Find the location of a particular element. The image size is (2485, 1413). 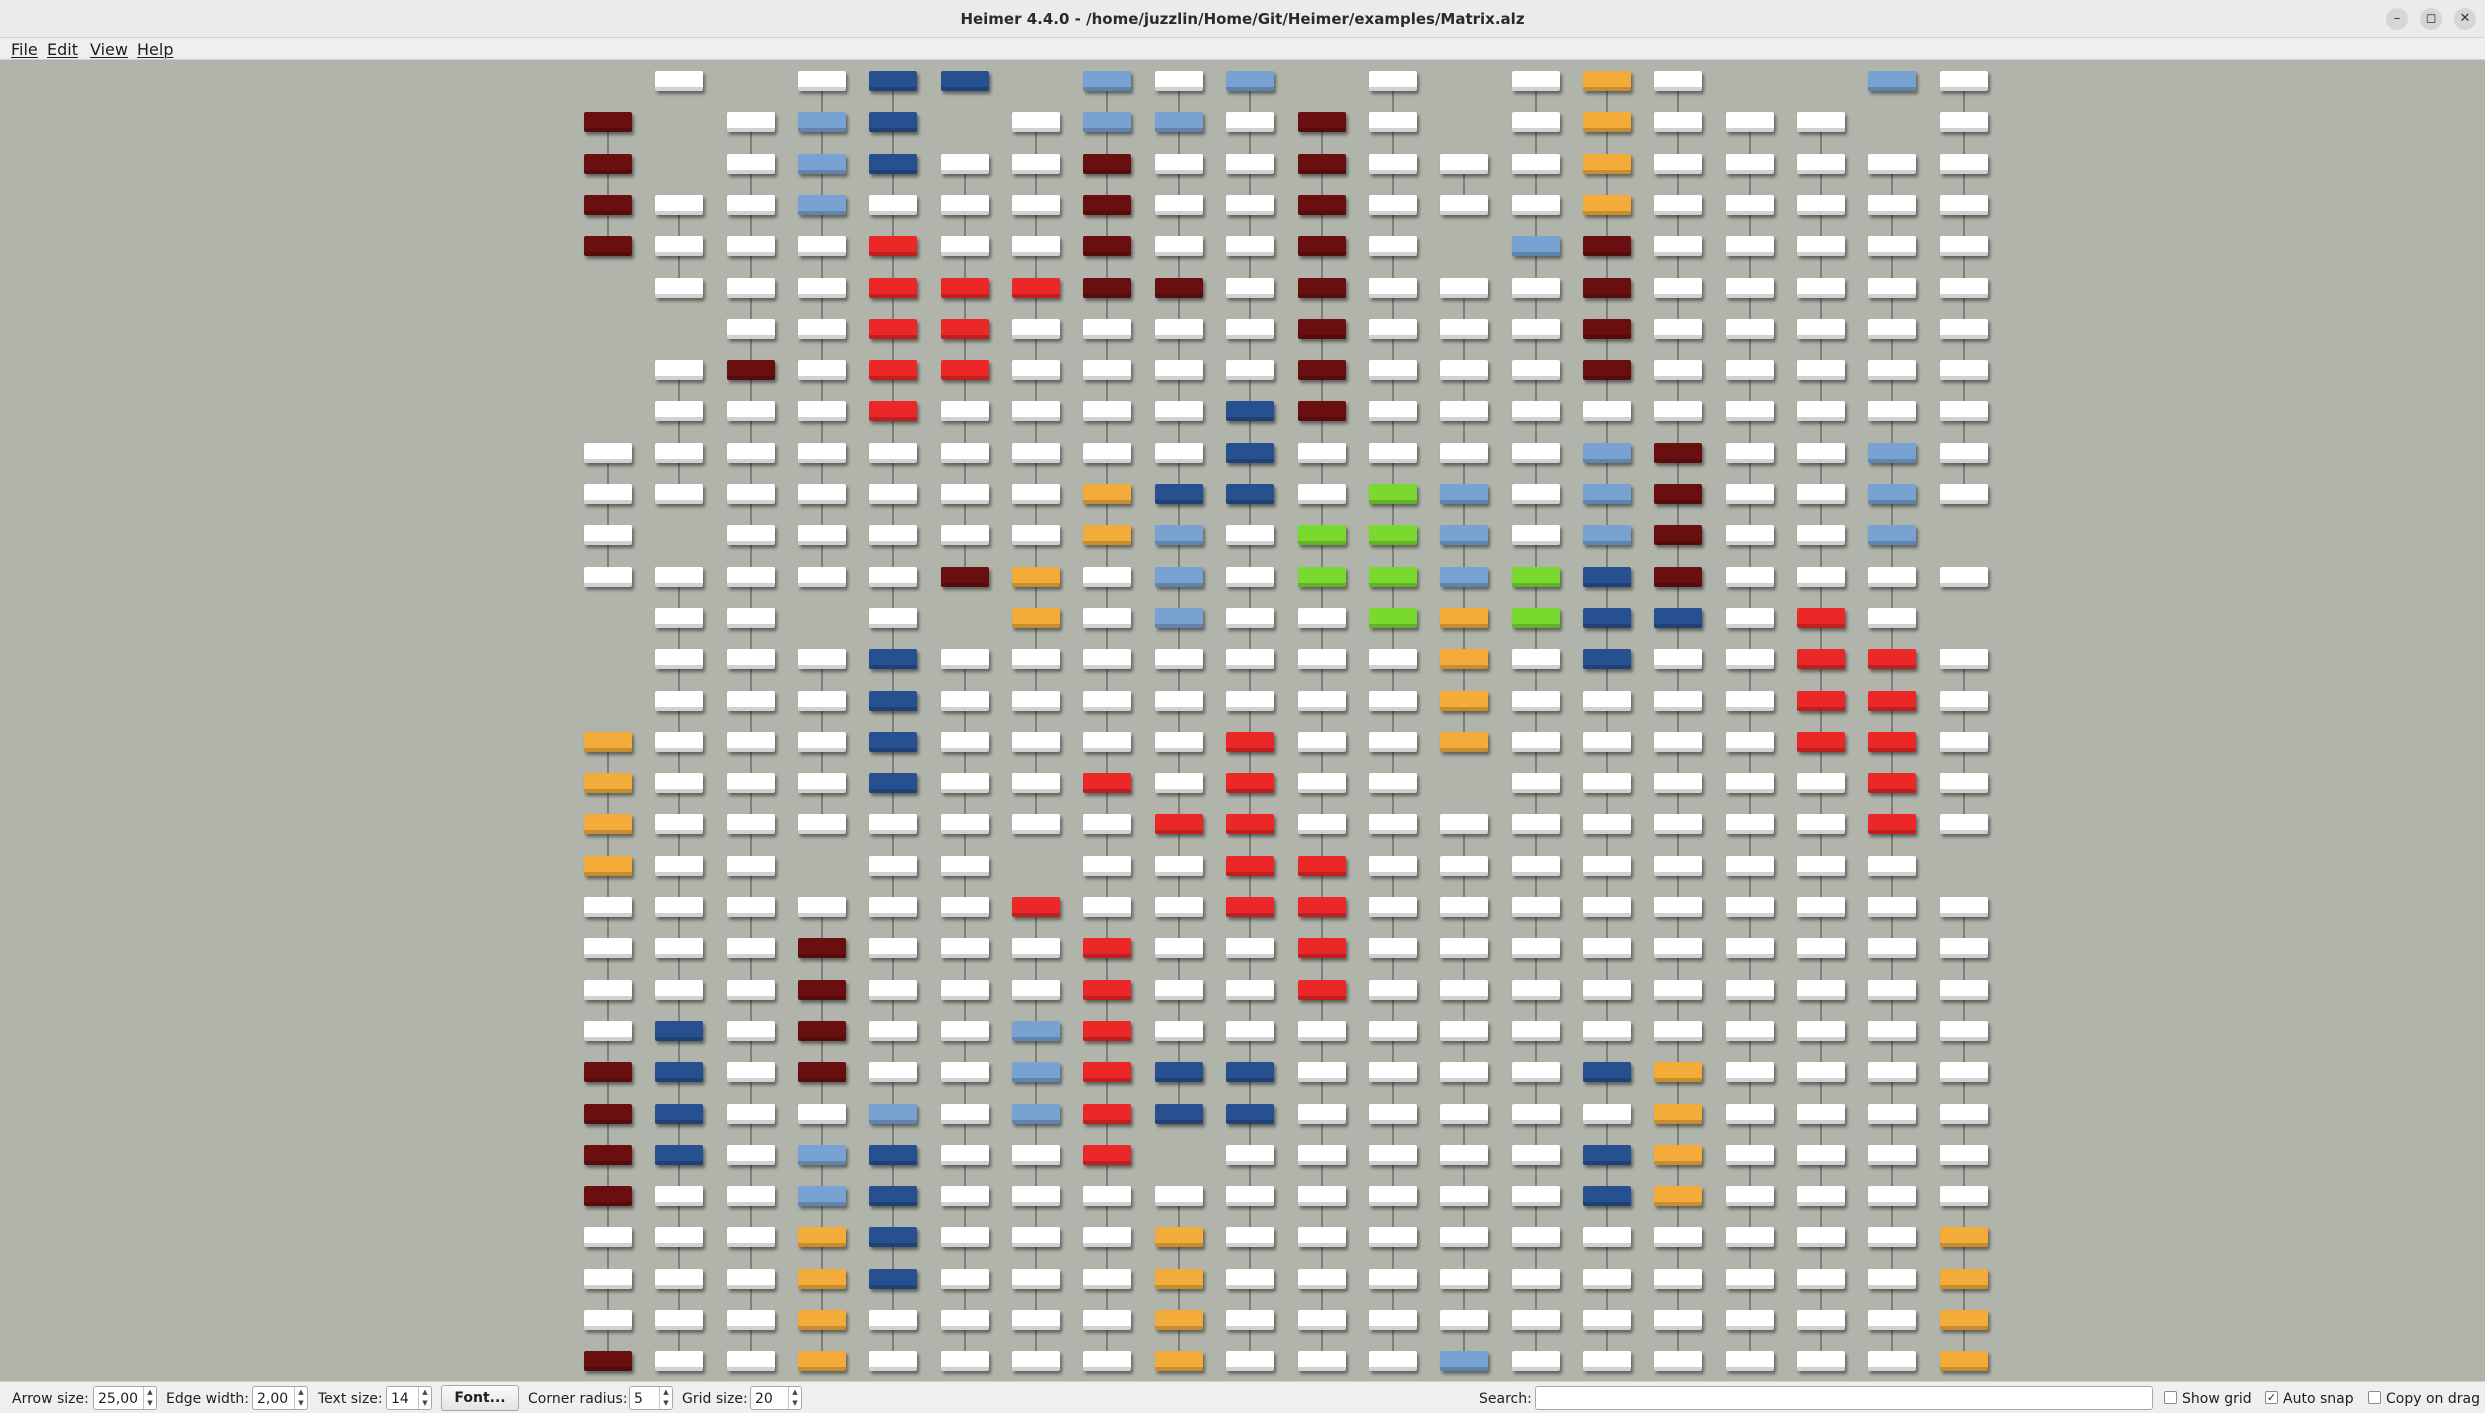

arrow-size-spinbox: 25,00 ▲ ▼ is located at coordinates (125, 1398).